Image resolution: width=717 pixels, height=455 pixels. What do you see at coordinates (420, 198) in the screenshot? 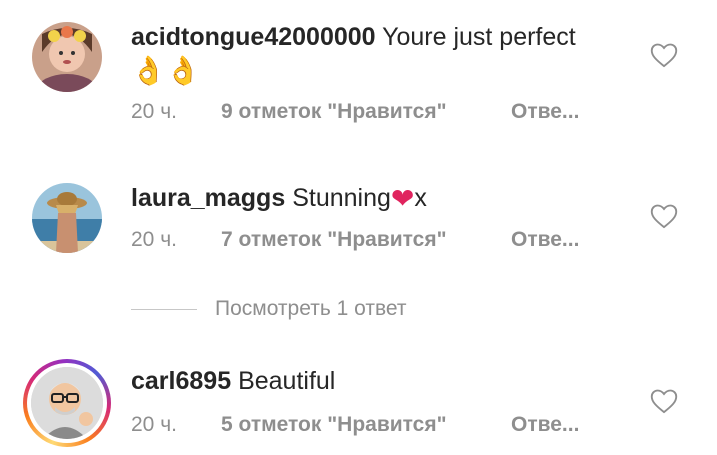
I see `comment-body-suffix: x` at bounding box center [420, 198].